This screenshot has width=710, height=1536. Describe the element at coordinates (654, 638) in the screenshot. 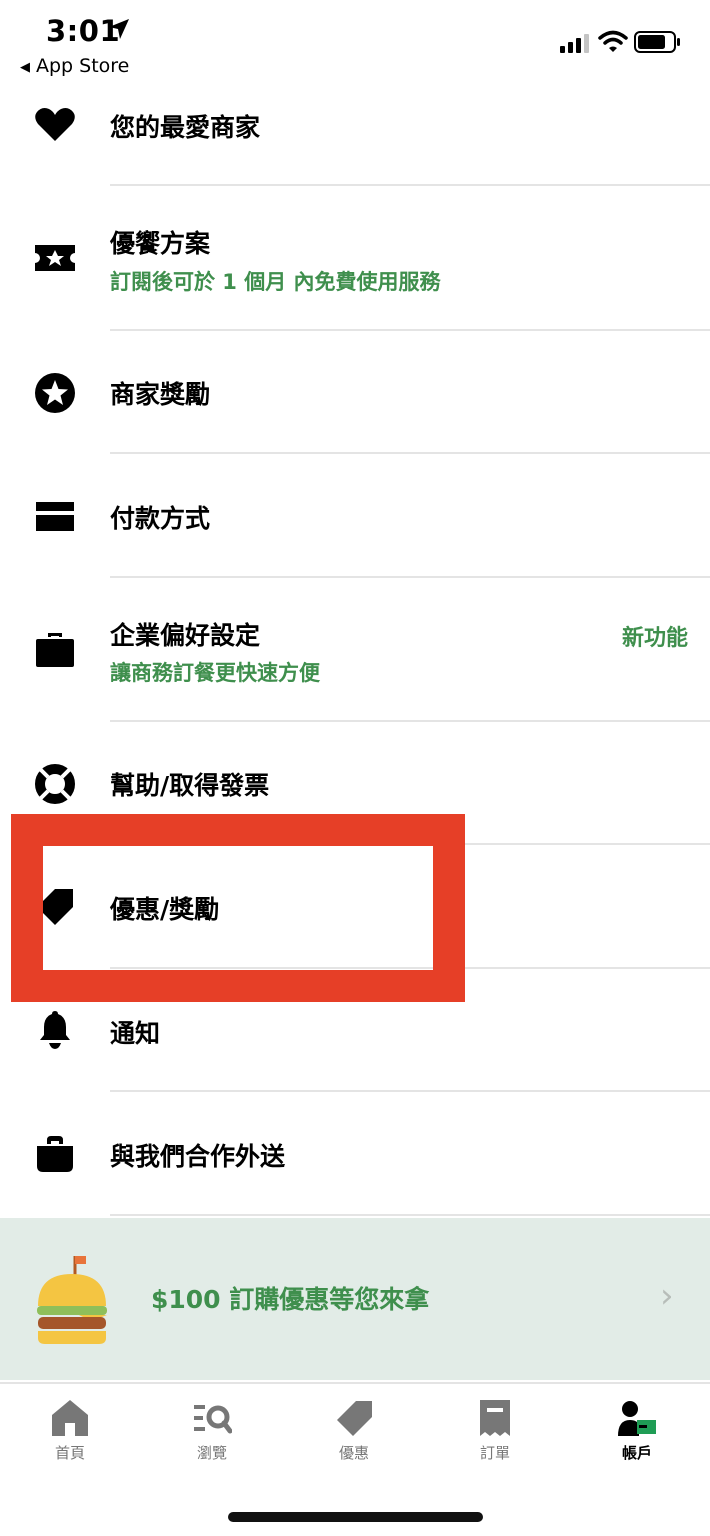

I see `new-feature-badge: 新功能` at that location.